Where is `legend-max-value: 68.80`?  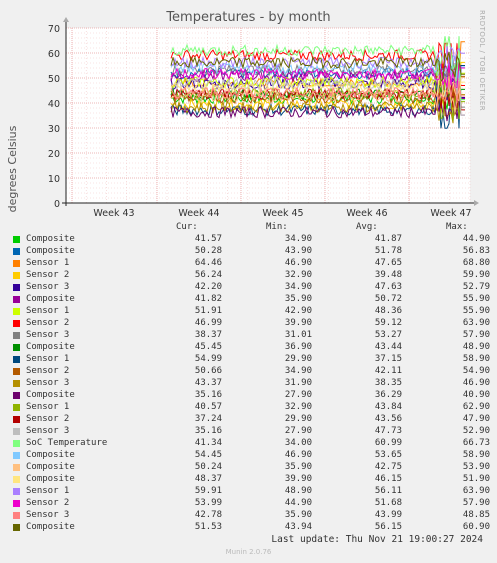
legend-max-value: 68.80 is located at coordinates (476, 263).